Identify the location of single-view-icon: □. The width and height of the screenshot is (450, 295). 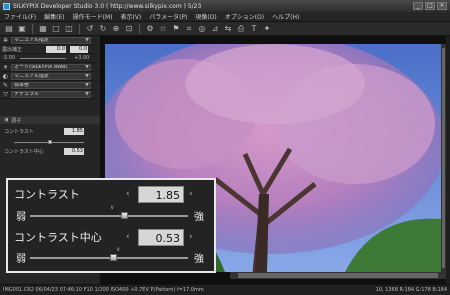
(56, 29).